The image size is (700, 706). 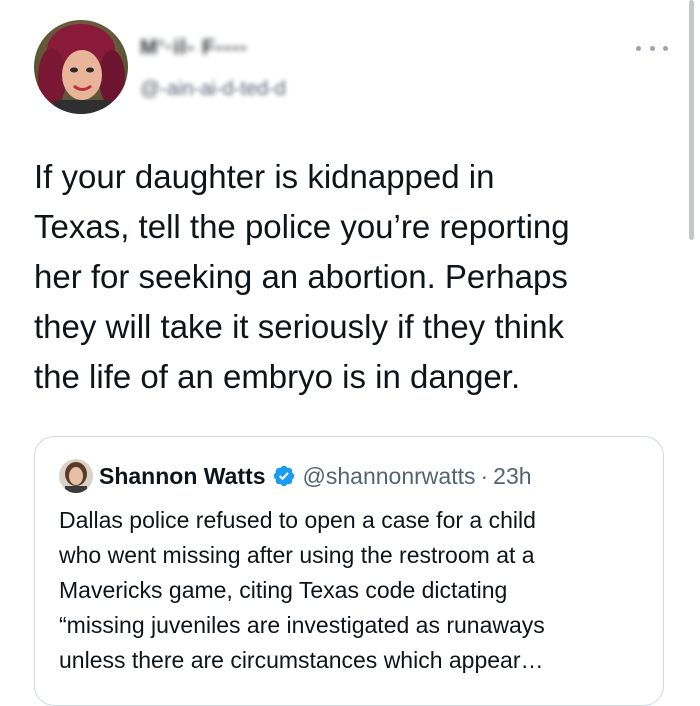 I want to click on more-horizontal-icon, so click(x=652, y=48).